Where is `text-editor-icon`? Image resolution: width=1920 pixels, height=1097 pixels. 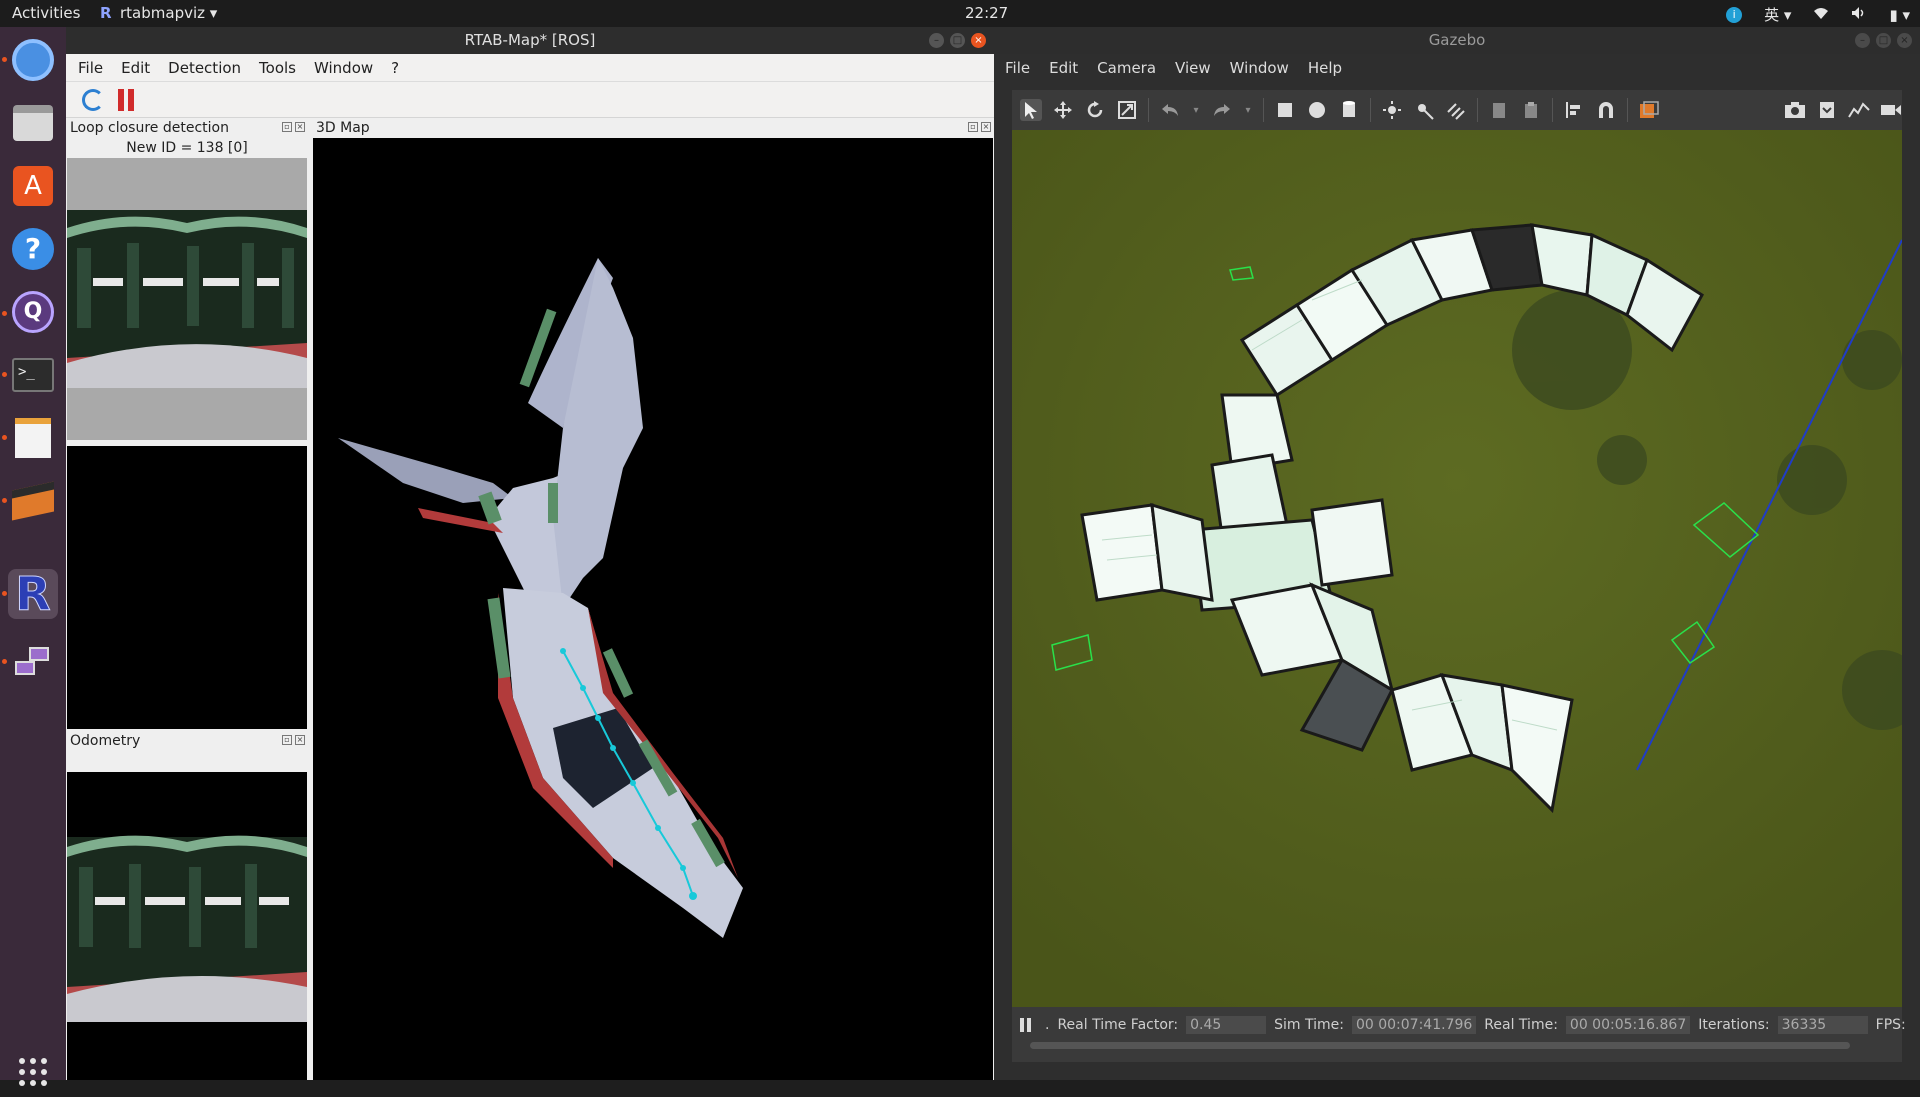 text-editor-icon is located at coordinates (33, 438).